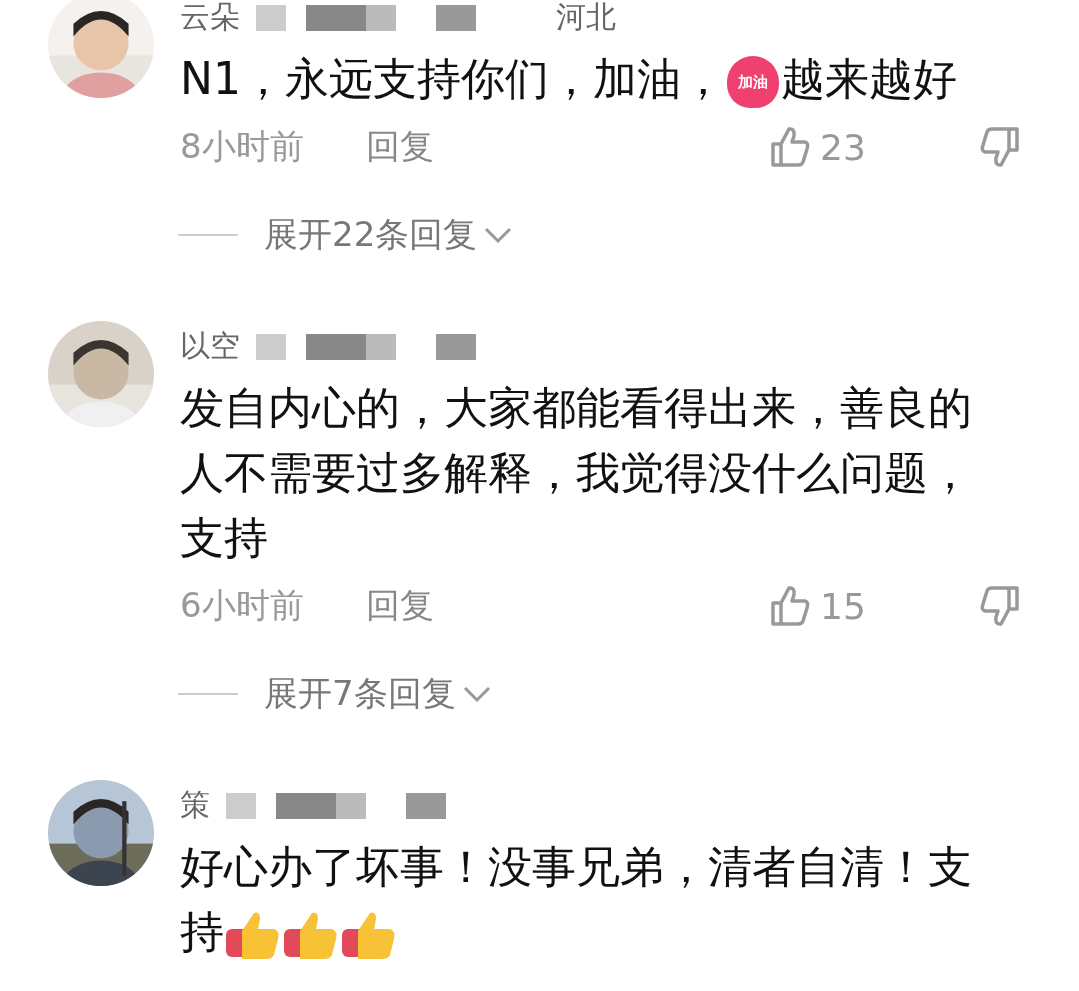 The image size is (1079, 991). Describe the element at coordinates (586, 18) in the screenshot. I see `location-text: 河北` at that location.